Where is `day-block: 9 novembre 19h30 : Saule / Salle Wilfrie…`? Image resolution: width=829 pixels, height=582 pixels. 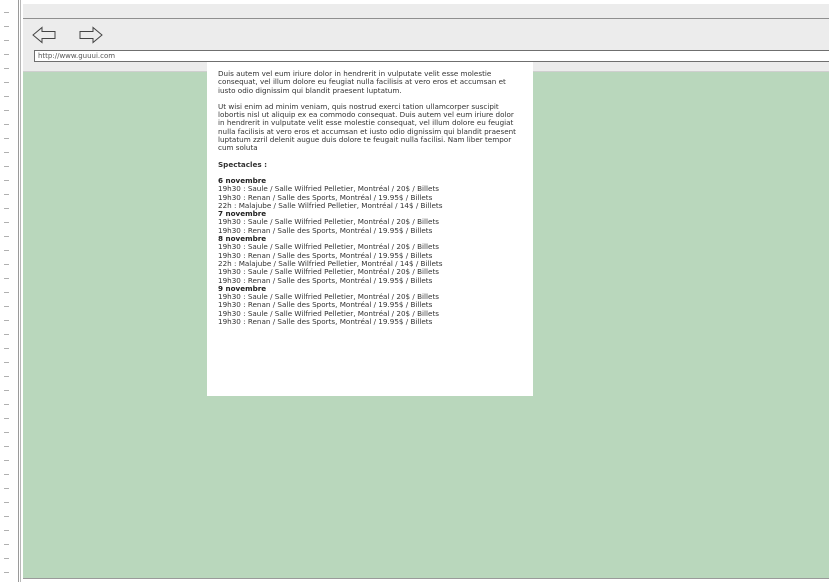 day-block: 9 novembre 19h30 : Saule / Salle Wilfrie… is located at coordinates (370, 305).